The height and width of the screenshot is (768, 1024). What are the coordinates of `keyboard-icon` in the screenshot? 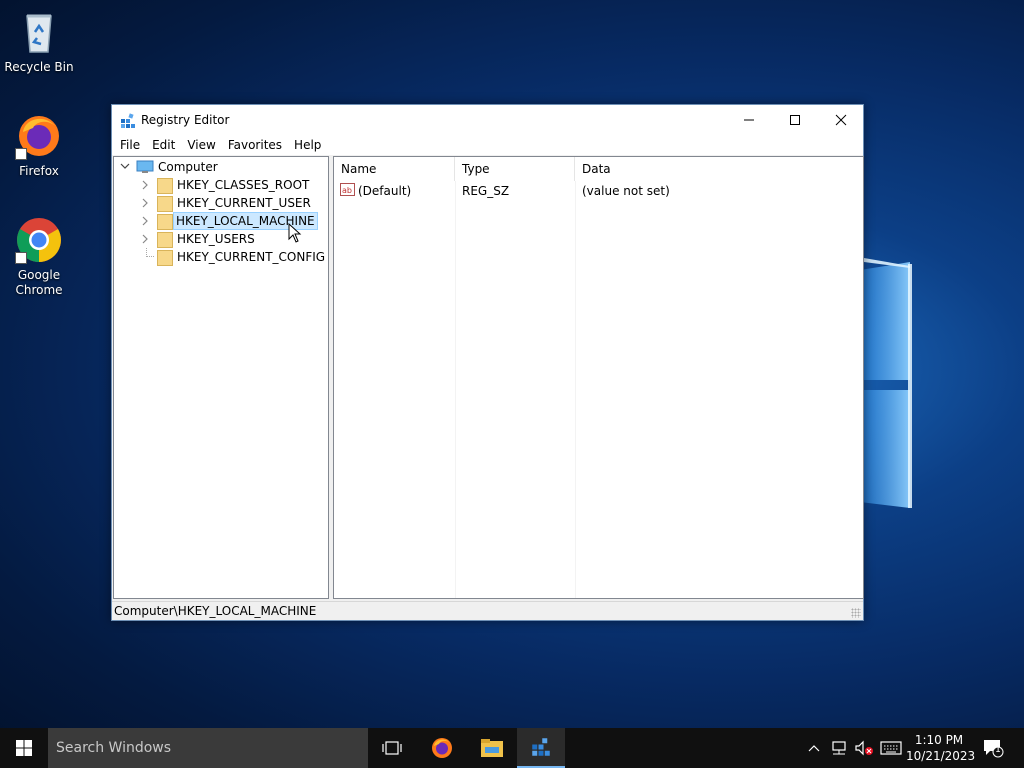 It's located at (891, 748).